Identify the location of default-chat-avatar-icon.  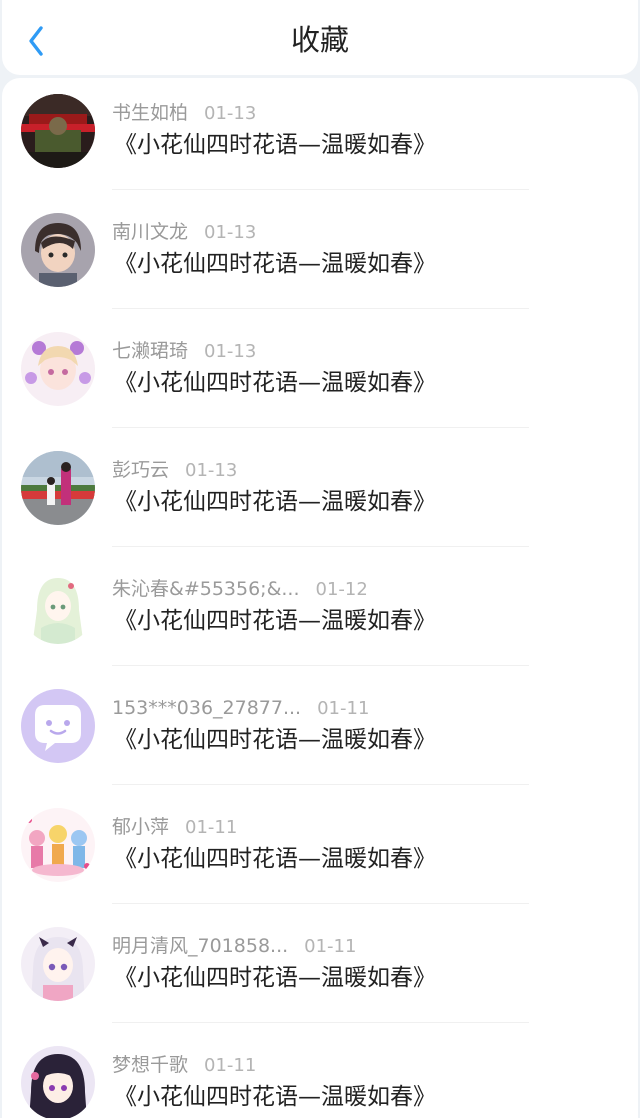
(58, 726).